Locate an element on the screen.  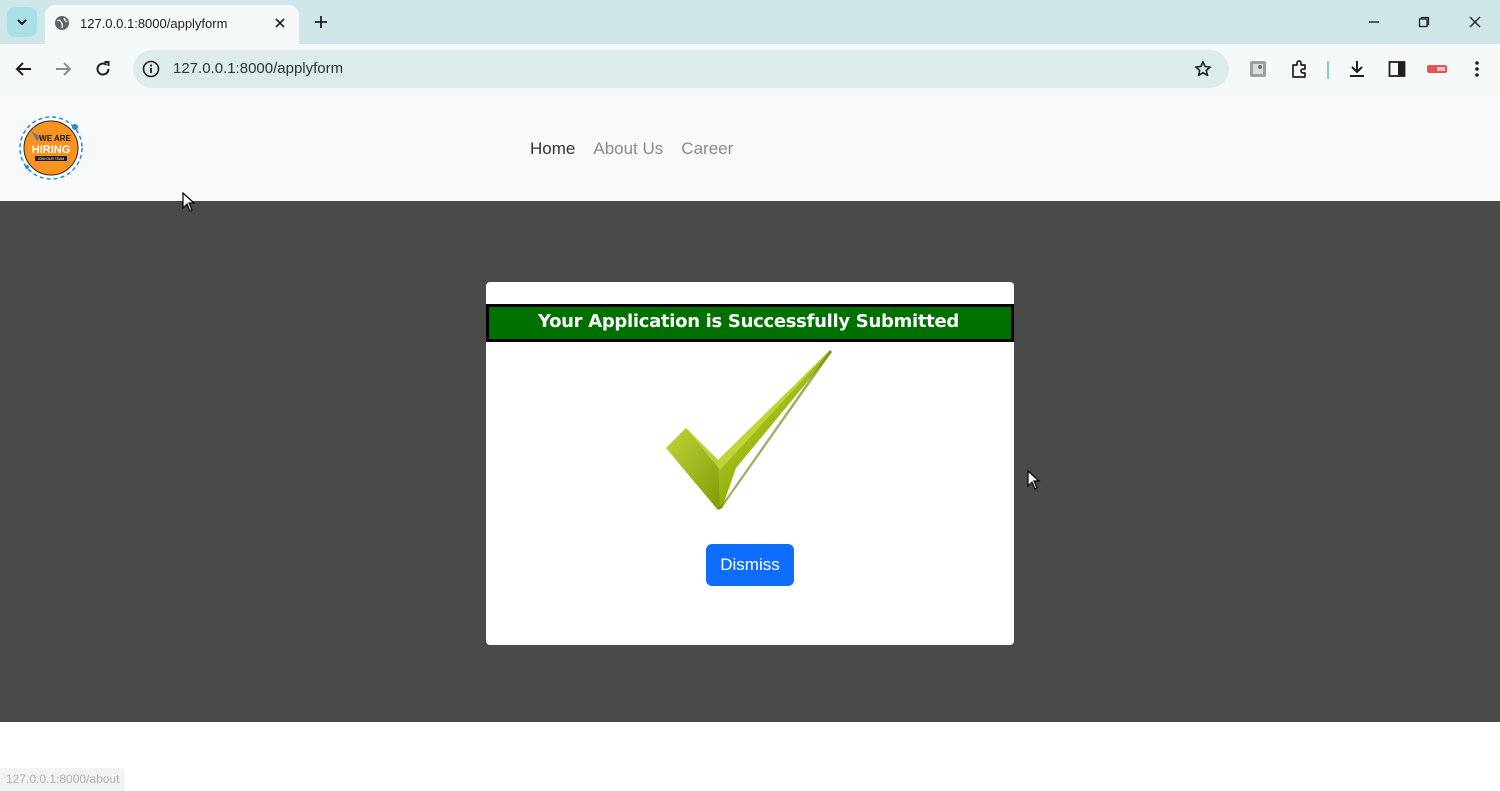
arrow-left-icon is located at coordinates (23, 69).